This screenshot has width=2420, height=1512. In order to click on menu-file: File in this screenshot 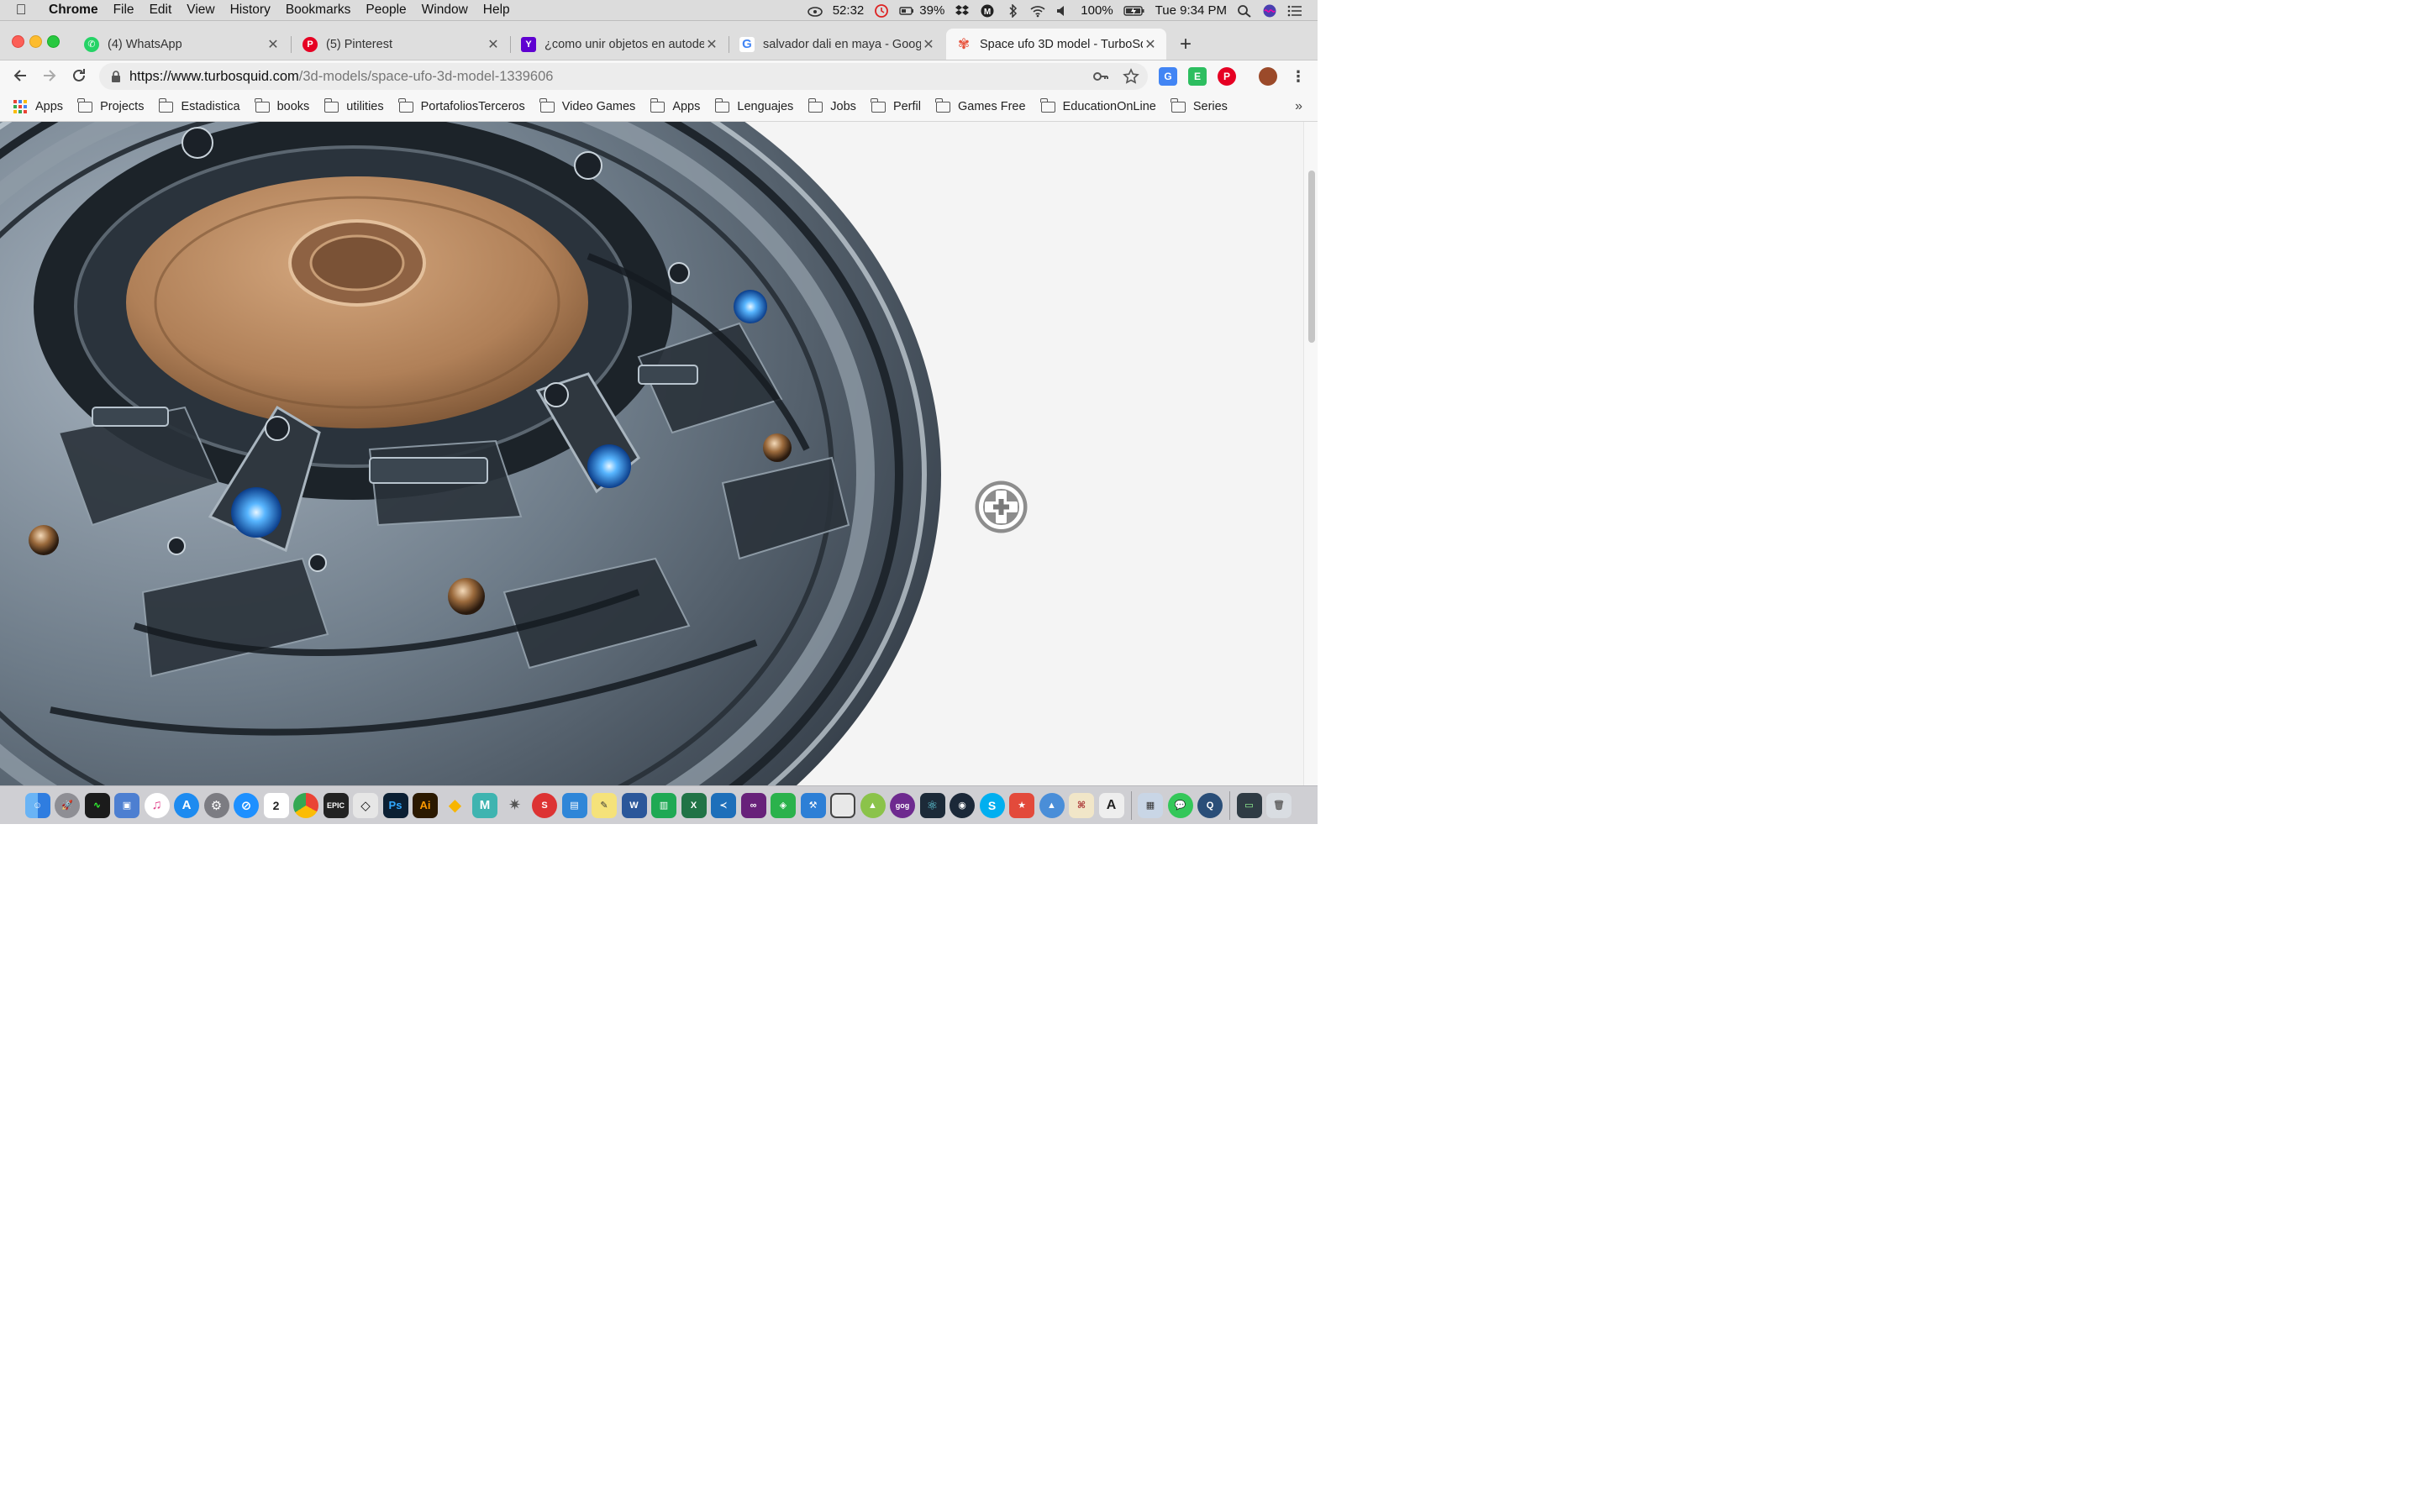, I will do `click(124, 10)`.